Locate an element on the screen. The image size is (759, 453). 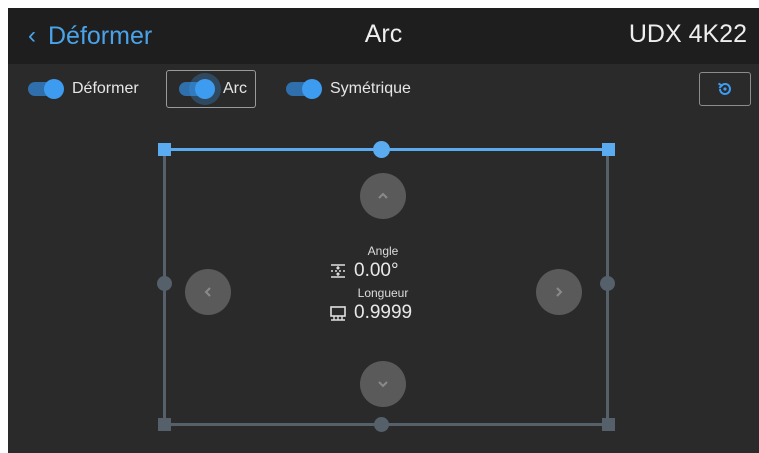
midpoint-handle-right is located at coordinates (607, 283).